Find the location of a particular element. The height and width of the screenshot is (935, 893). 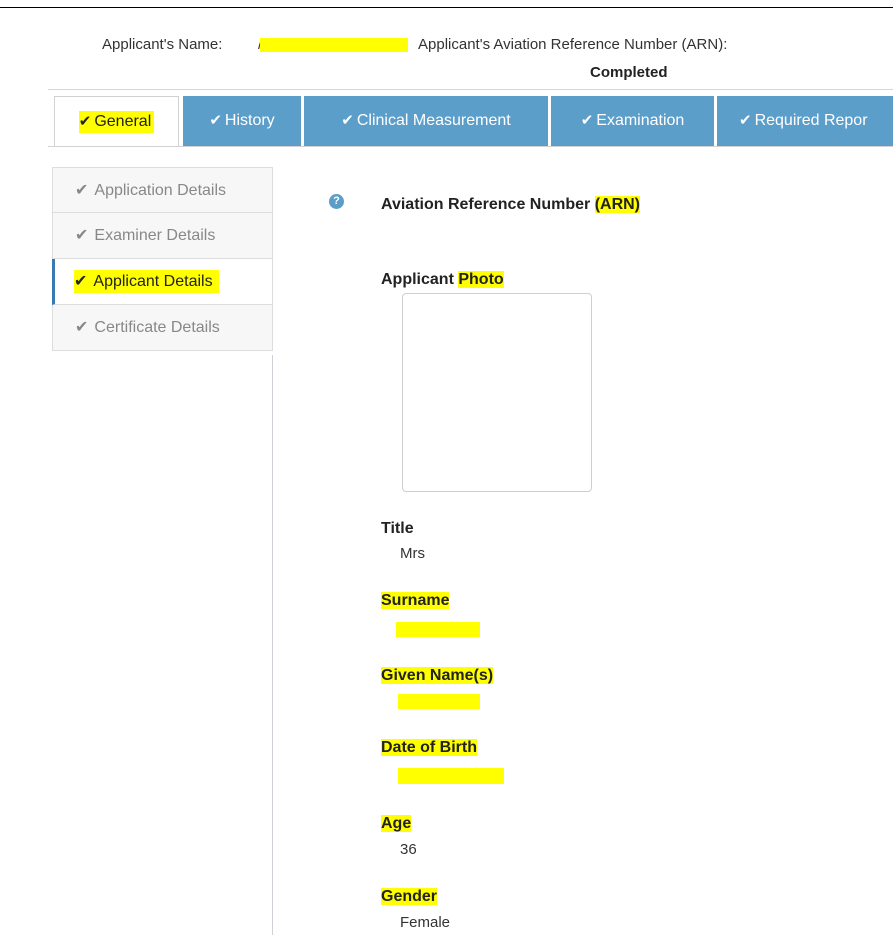

photo-label: Applicant Photo is located at coordinates (442, 279).